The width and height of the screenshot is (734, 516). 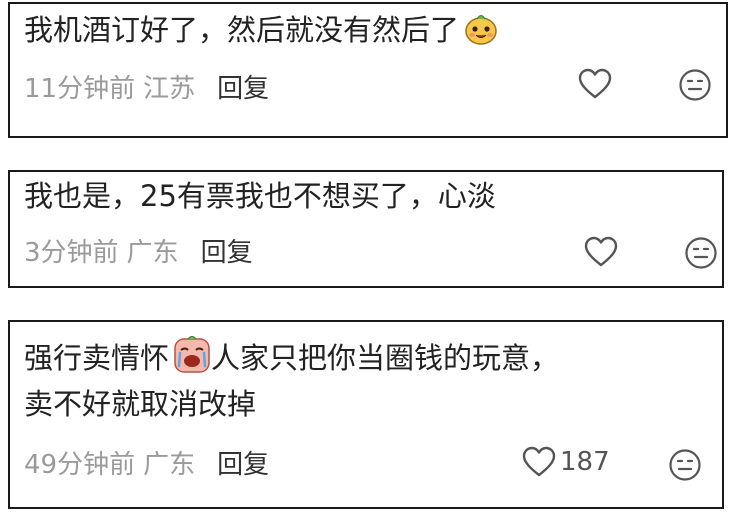 I want to click on comment-body: 强行卖情怀, so click(x=97, y=358).